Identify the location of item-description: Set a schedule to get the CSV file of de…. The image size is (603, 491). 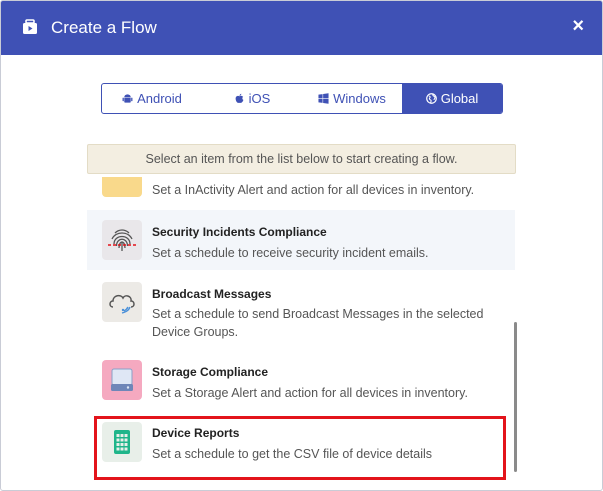
(292, 454).